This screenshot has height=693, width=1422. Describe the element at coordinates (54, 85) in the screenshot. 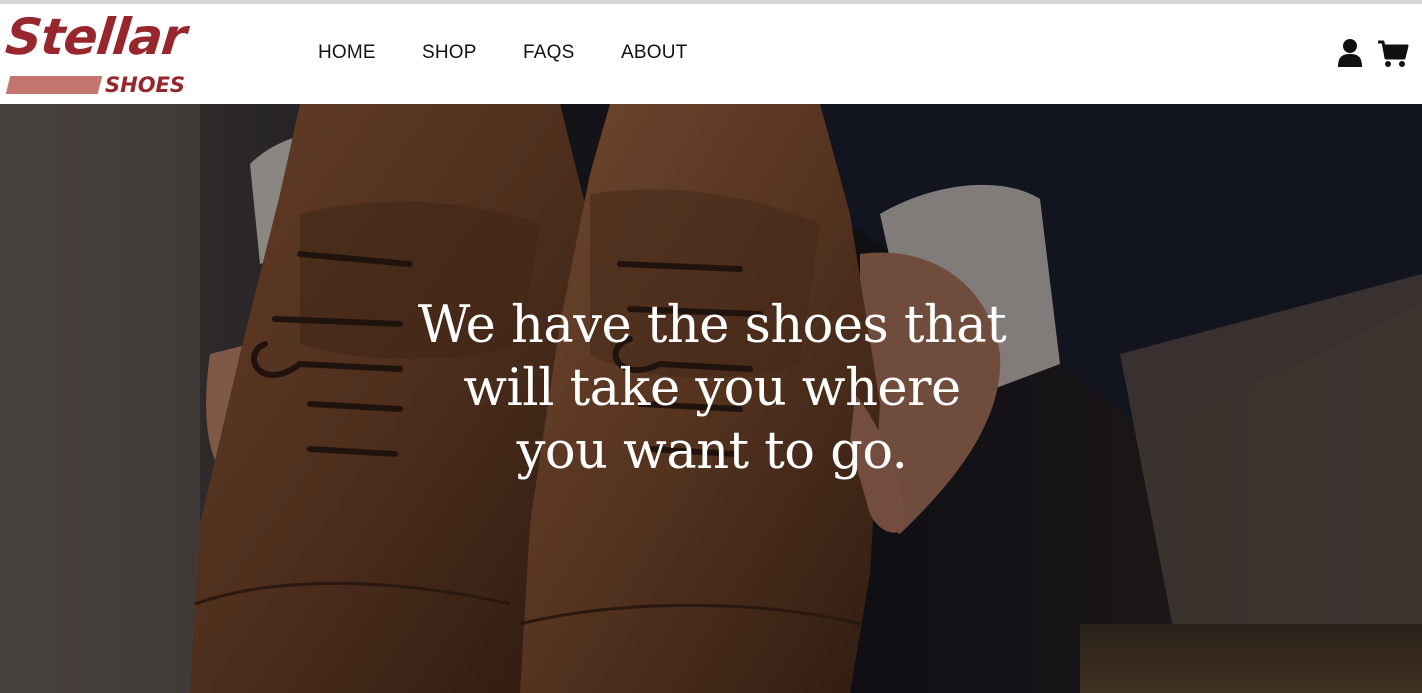

I see `logo-bar` at that location.